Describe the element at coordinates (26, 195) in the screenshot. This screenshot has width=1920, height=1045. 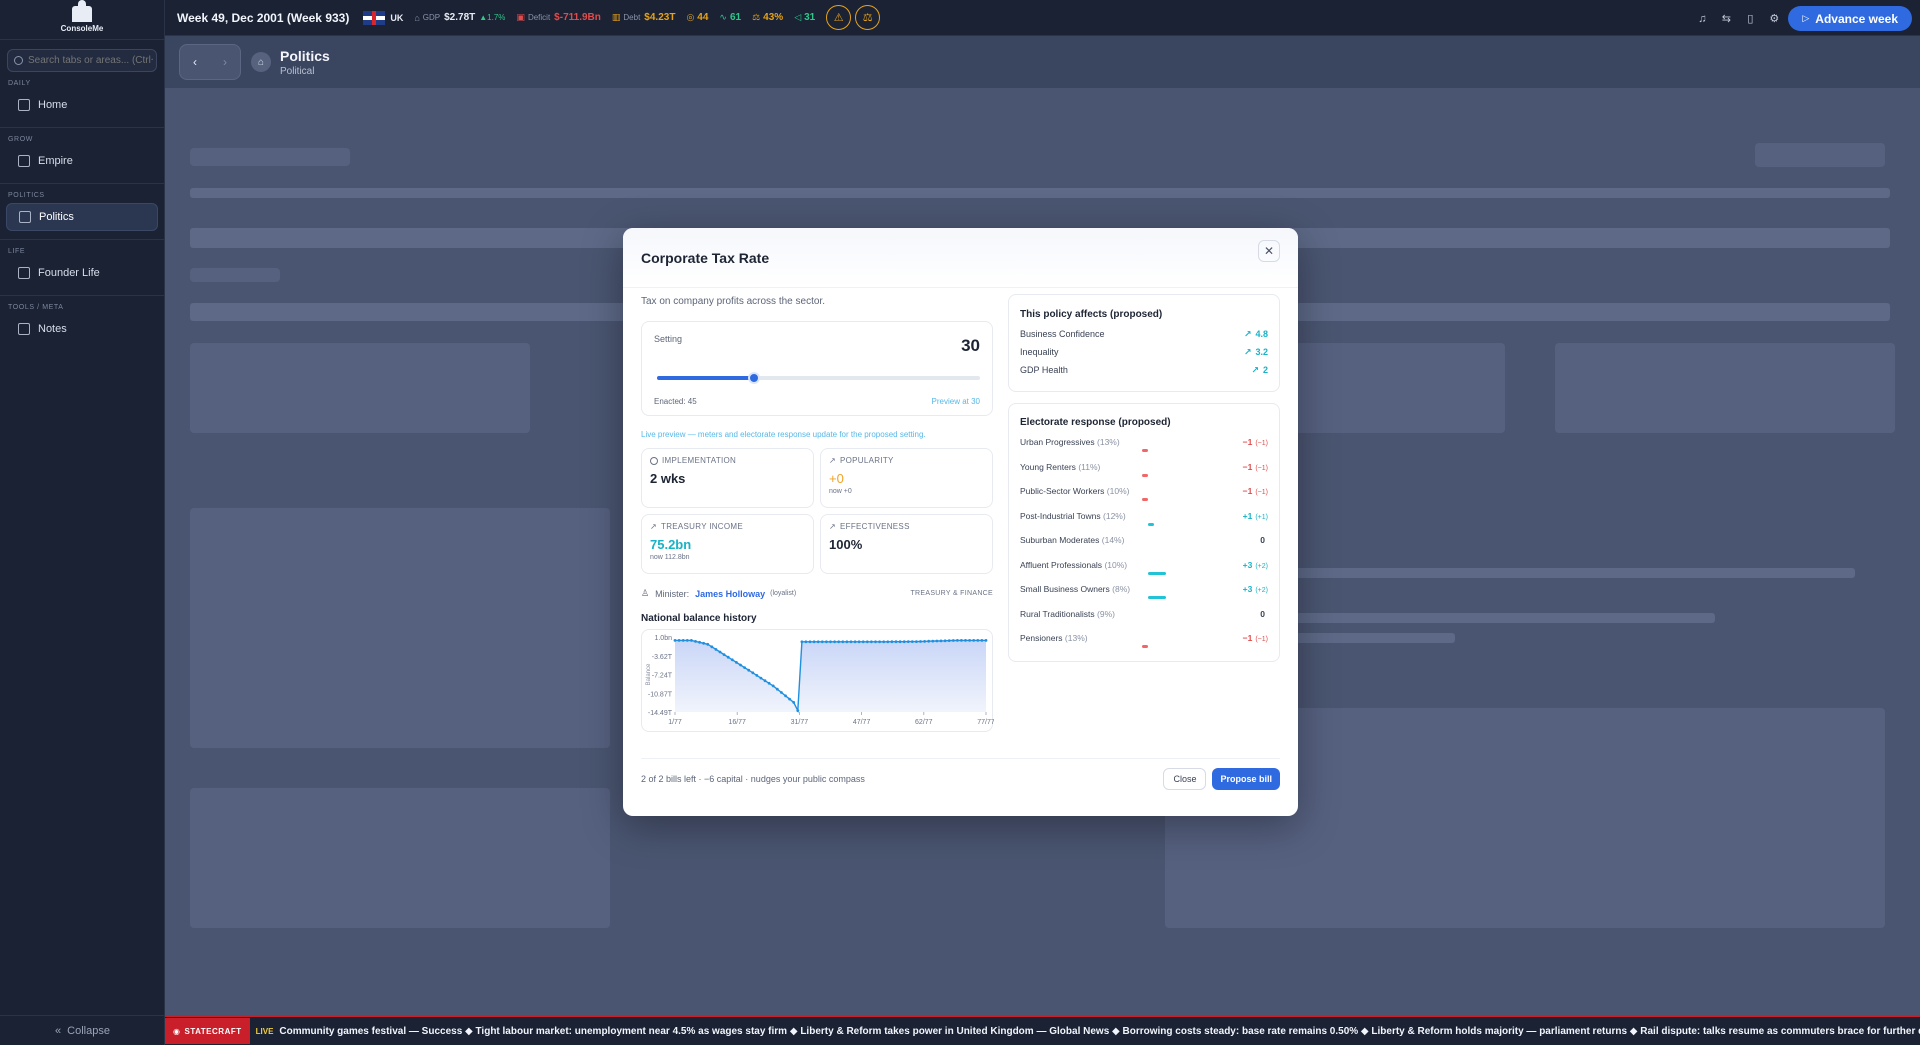
I see `section-label-politics: POLITICS` at that location.